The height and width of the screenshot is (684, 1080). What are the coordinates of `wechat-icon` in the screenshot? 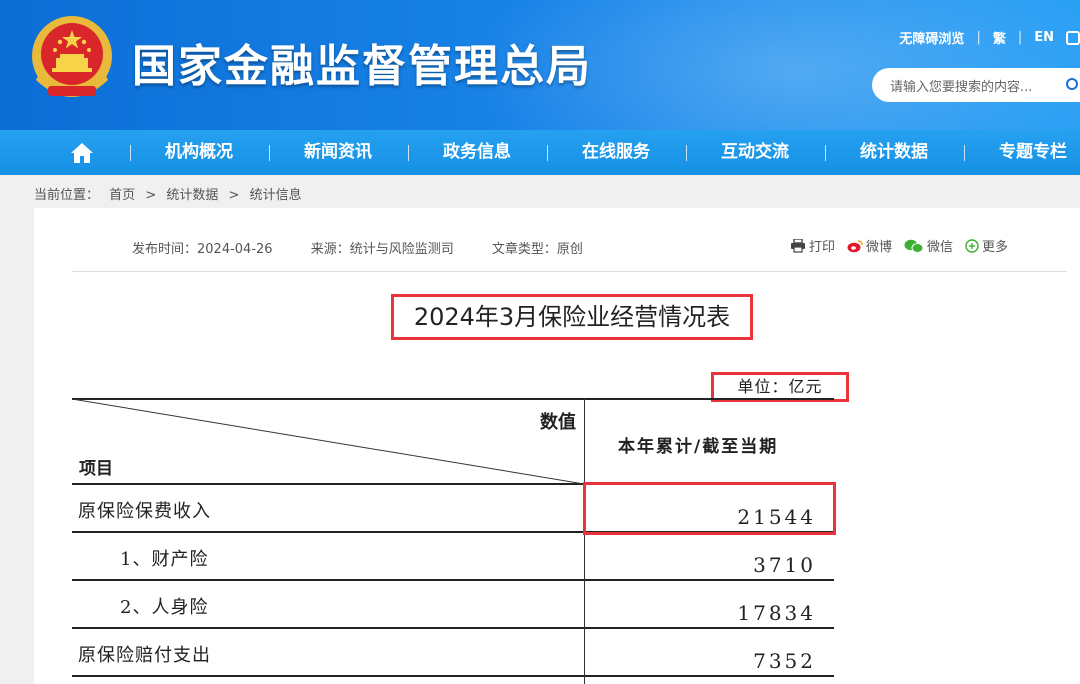 It's located at (914, 246).